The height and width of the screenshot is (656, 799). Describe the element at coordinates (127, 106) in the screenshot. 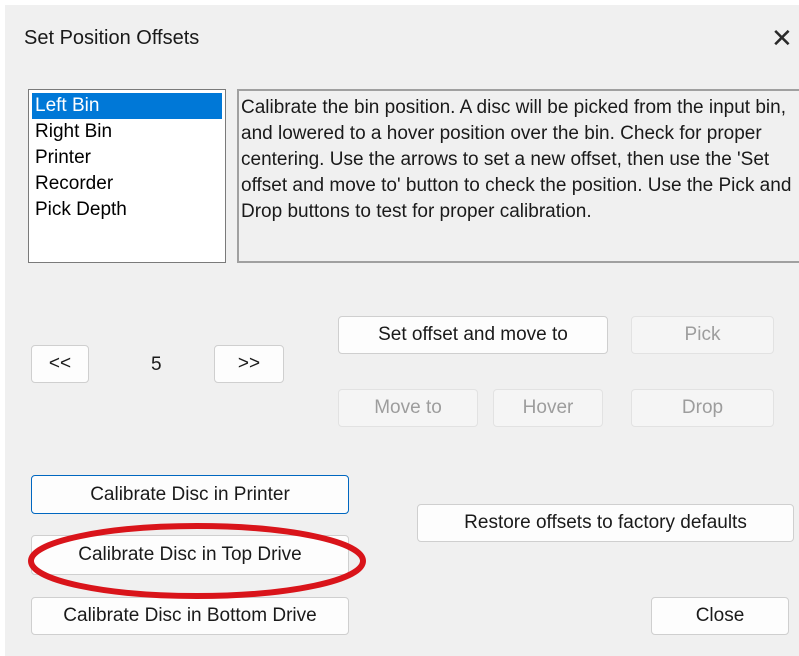

I see `list-item-left-bin: Left Bin` at that location.